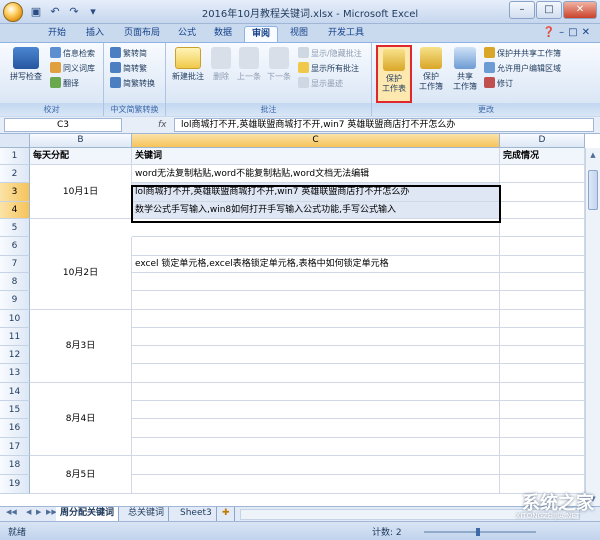 The height and width of the screenshot is (540, 600). Describe the element at coordinates (15, 192) in the screenshot. I see `row-header: 3` at that location.